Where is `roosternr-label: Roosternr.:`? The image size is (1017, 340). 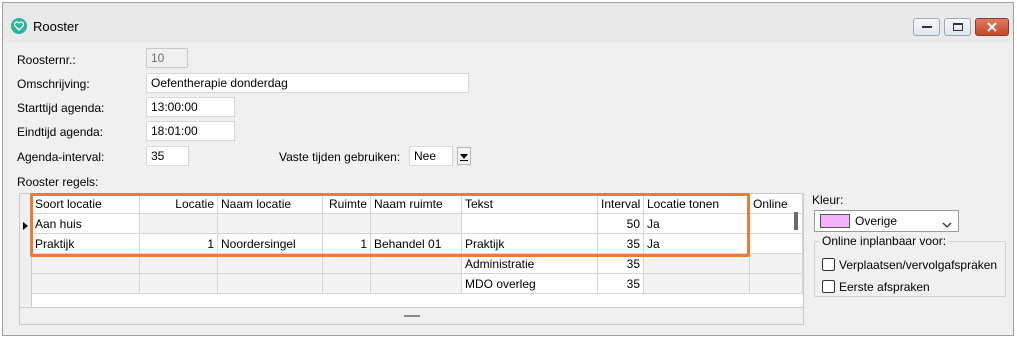 roosternr-label: Roosternr.: is located at coordinates (46, 60).